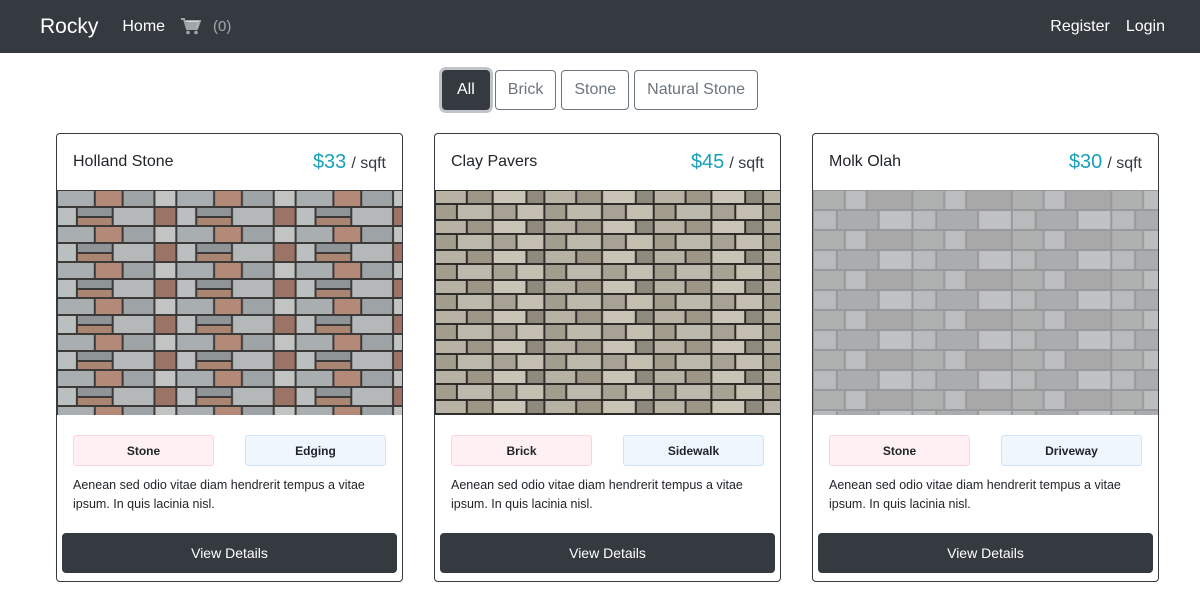  Describe the element at coordinates (494, 161) in the screenshot. I see `product-name: Clay Pavers` at that location.